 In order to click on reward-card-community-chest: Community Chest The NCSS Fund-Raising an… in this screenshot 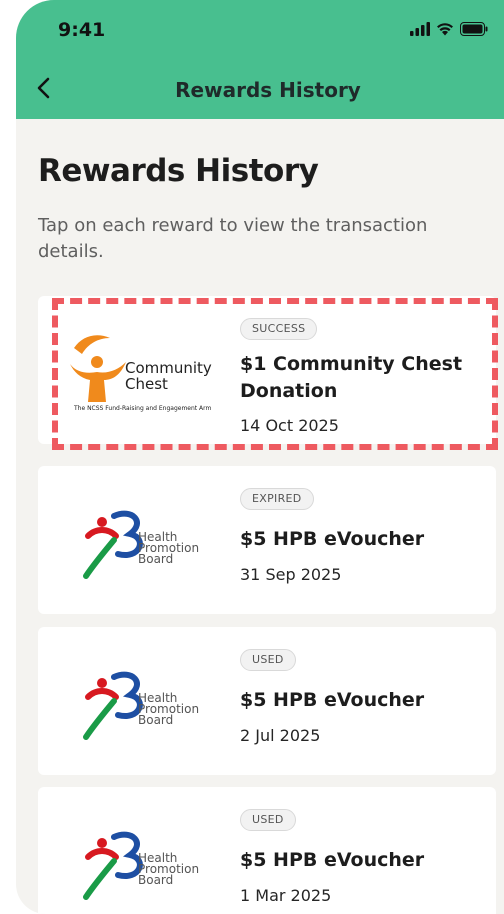, I will do `click(267, 370)`.